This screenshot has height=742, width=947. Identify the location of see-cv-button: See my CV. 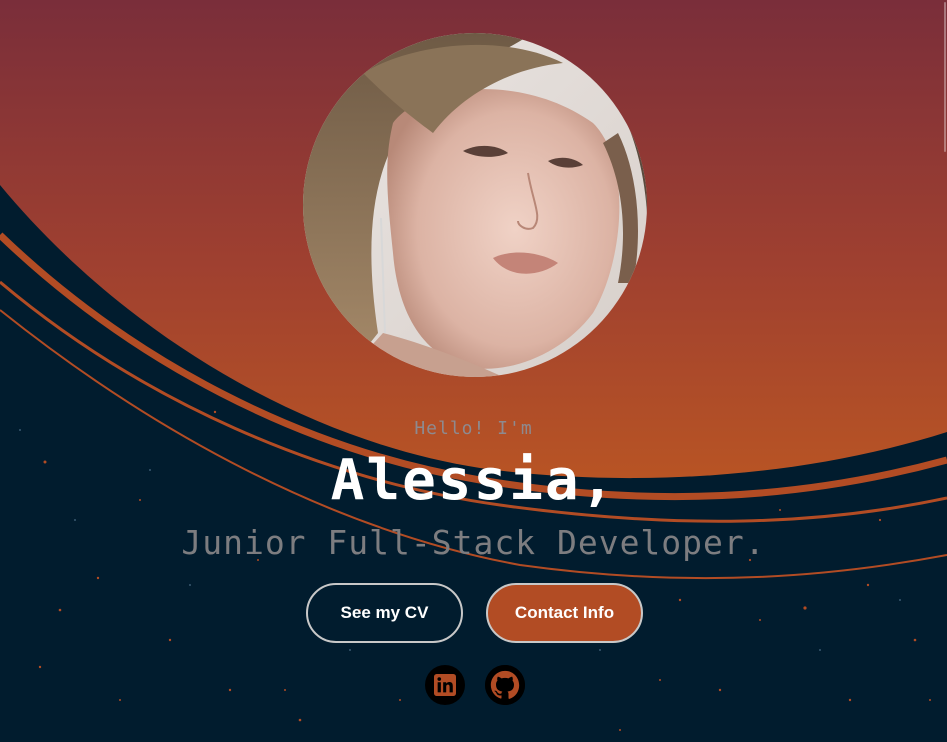
(384, 613).